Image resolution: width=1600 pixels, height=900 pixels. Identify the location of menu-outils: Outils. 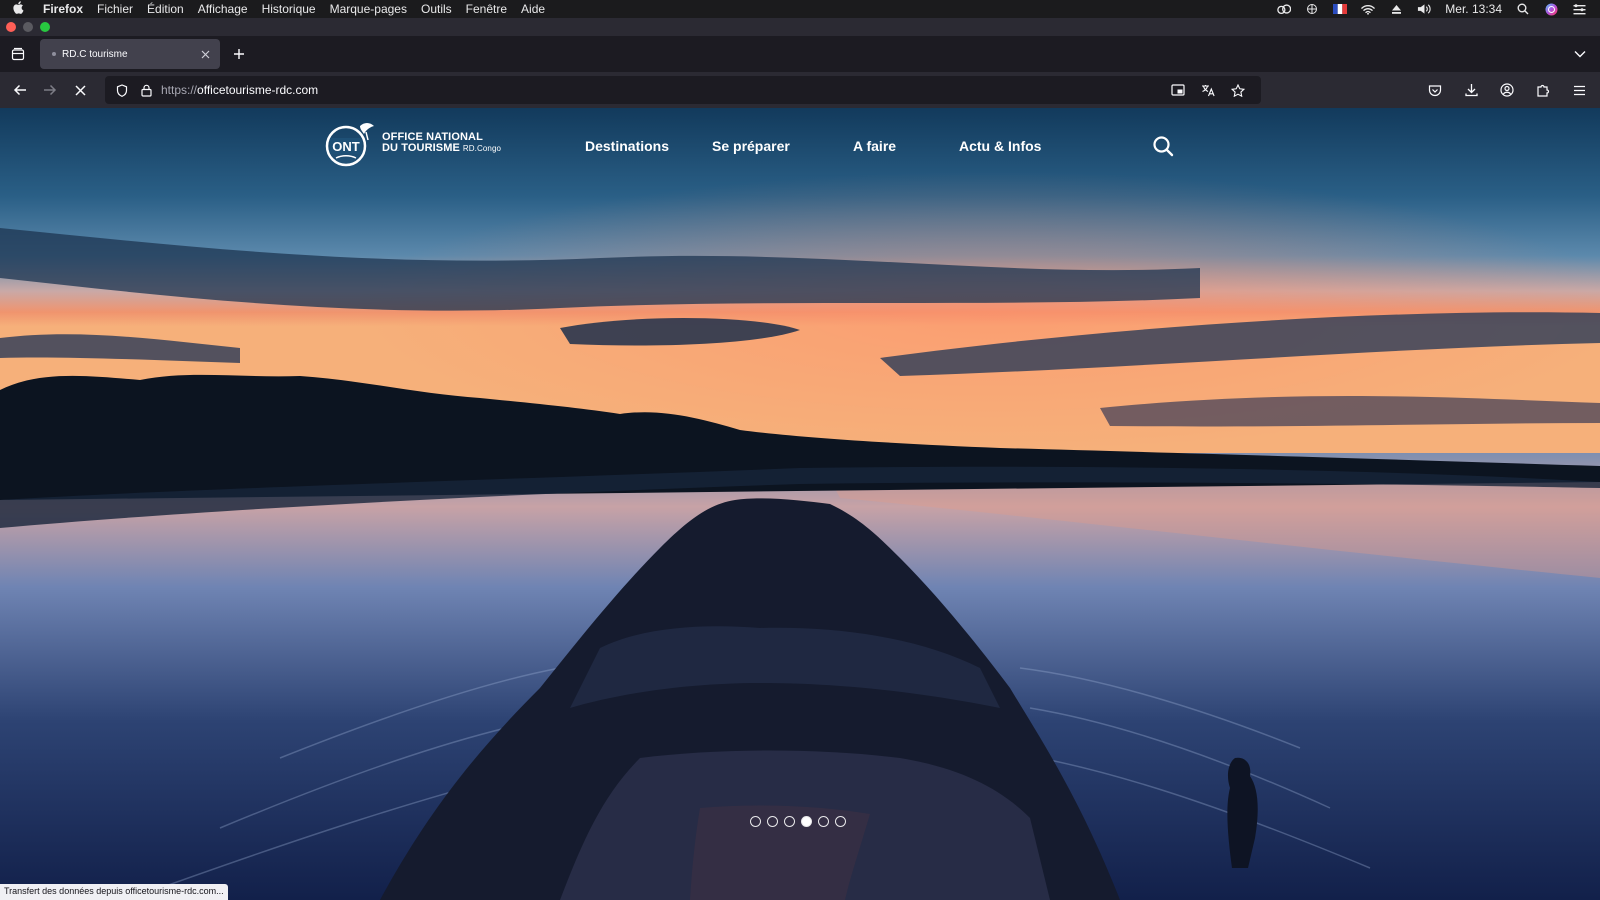
(436, 9).